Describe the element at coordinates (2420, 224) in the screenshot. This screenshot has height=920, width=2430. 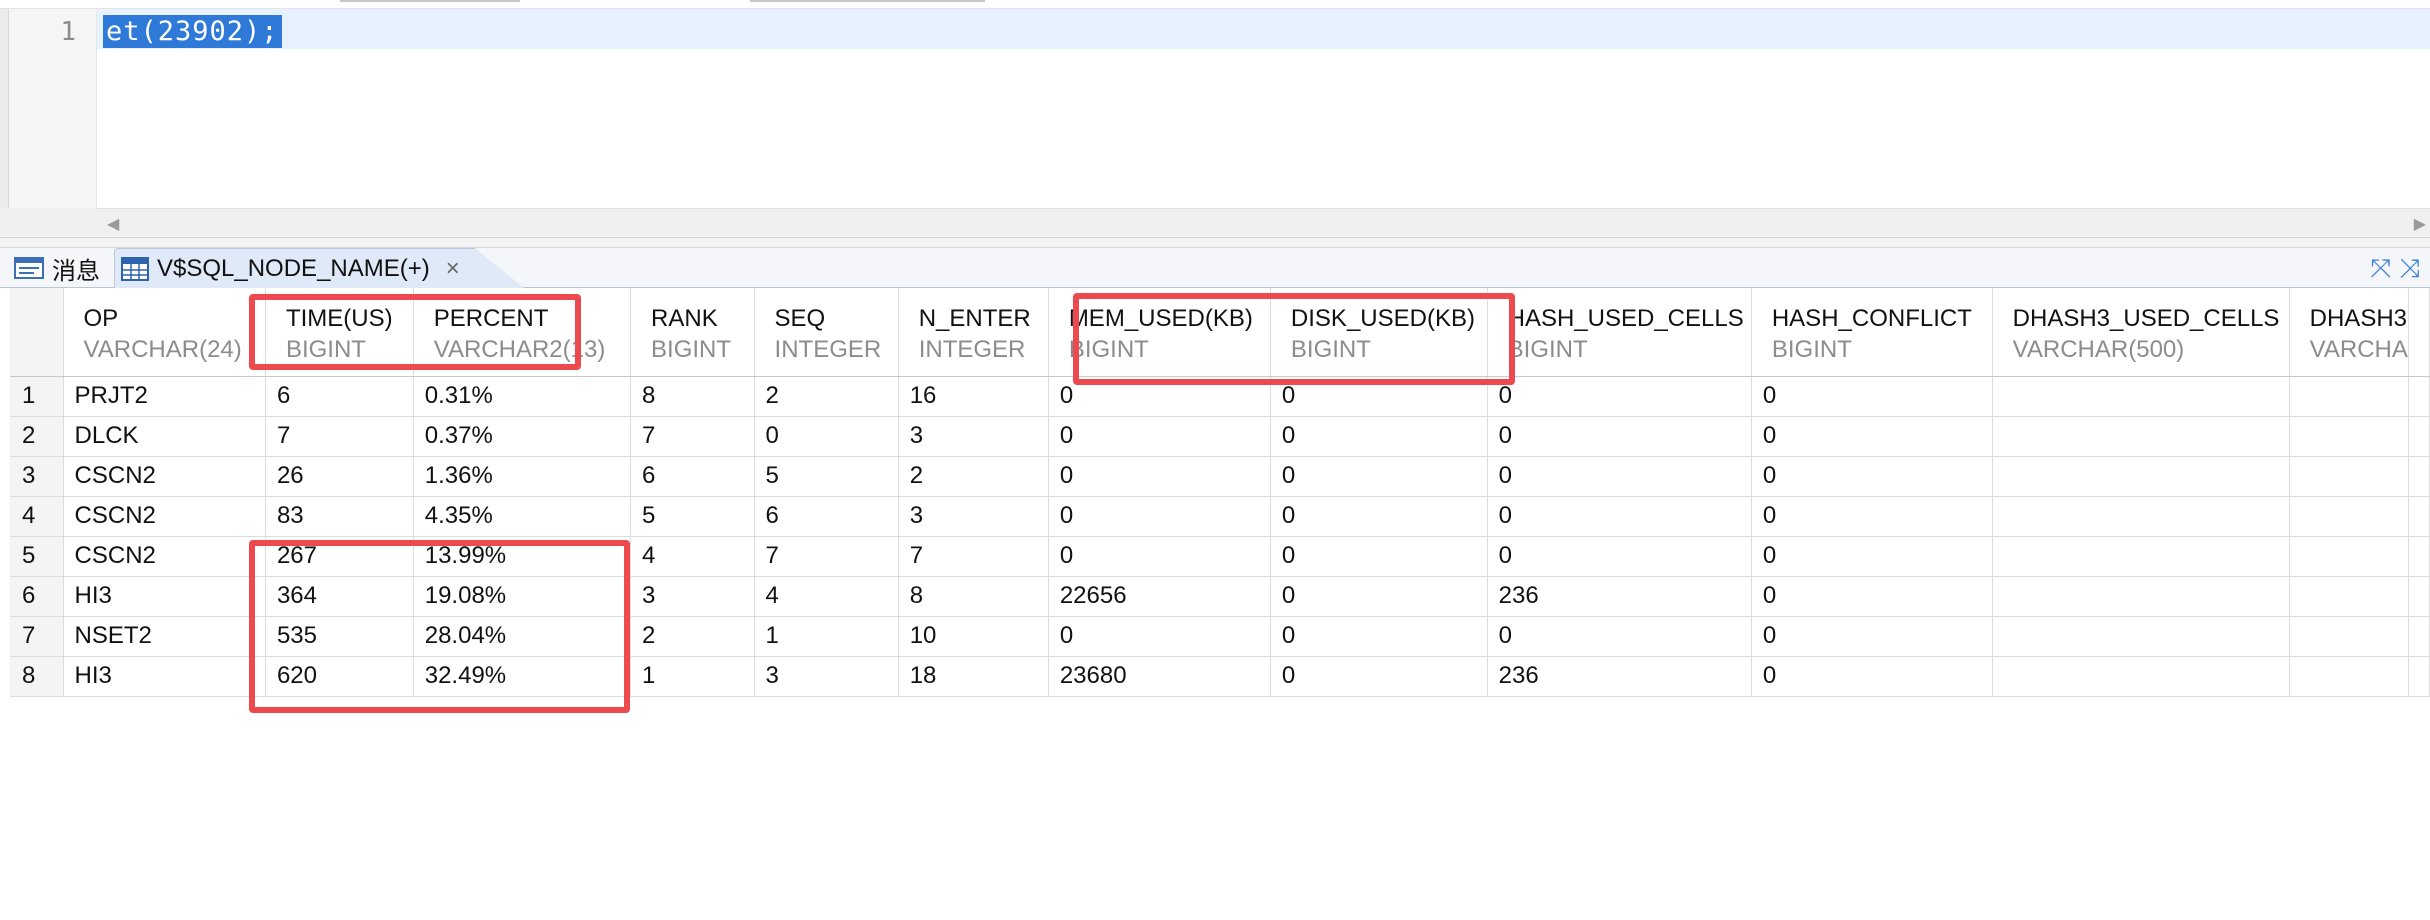
I see `scroll-right-icon: ▶` at that location.